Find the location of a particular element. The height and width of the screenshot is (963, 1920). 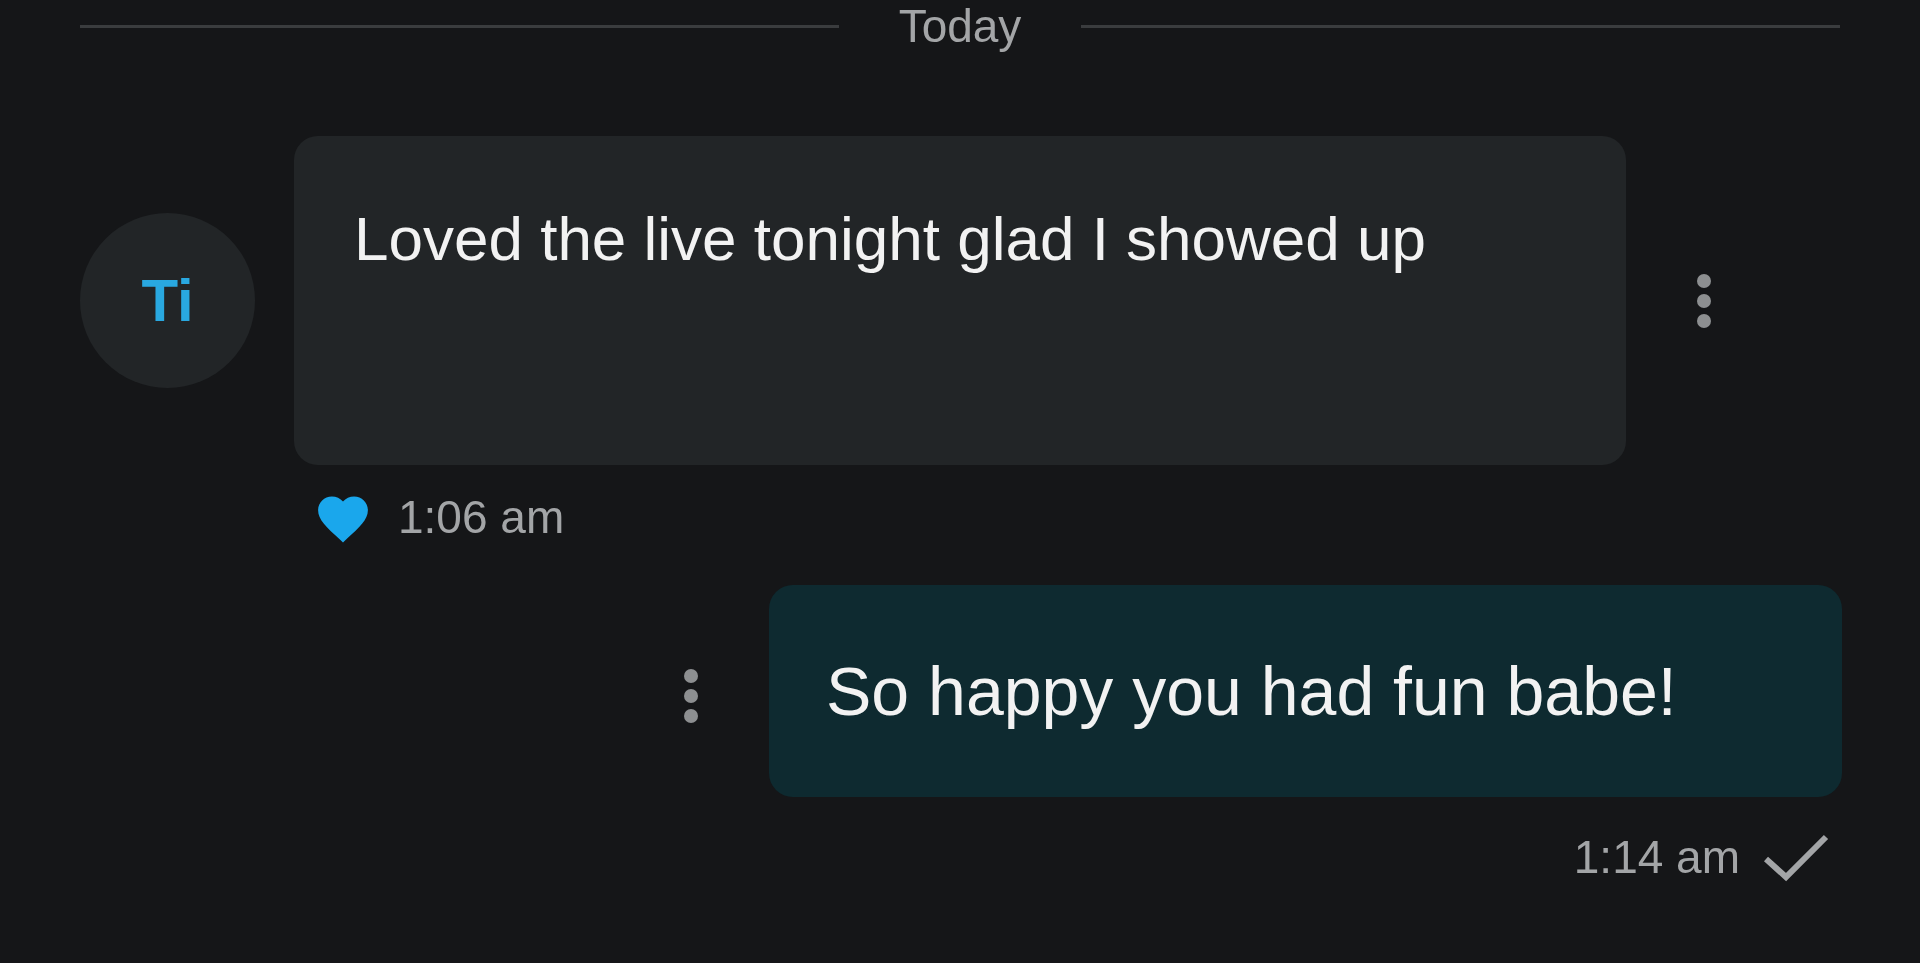

avatar: Ti is located at coordinates (167, 300).